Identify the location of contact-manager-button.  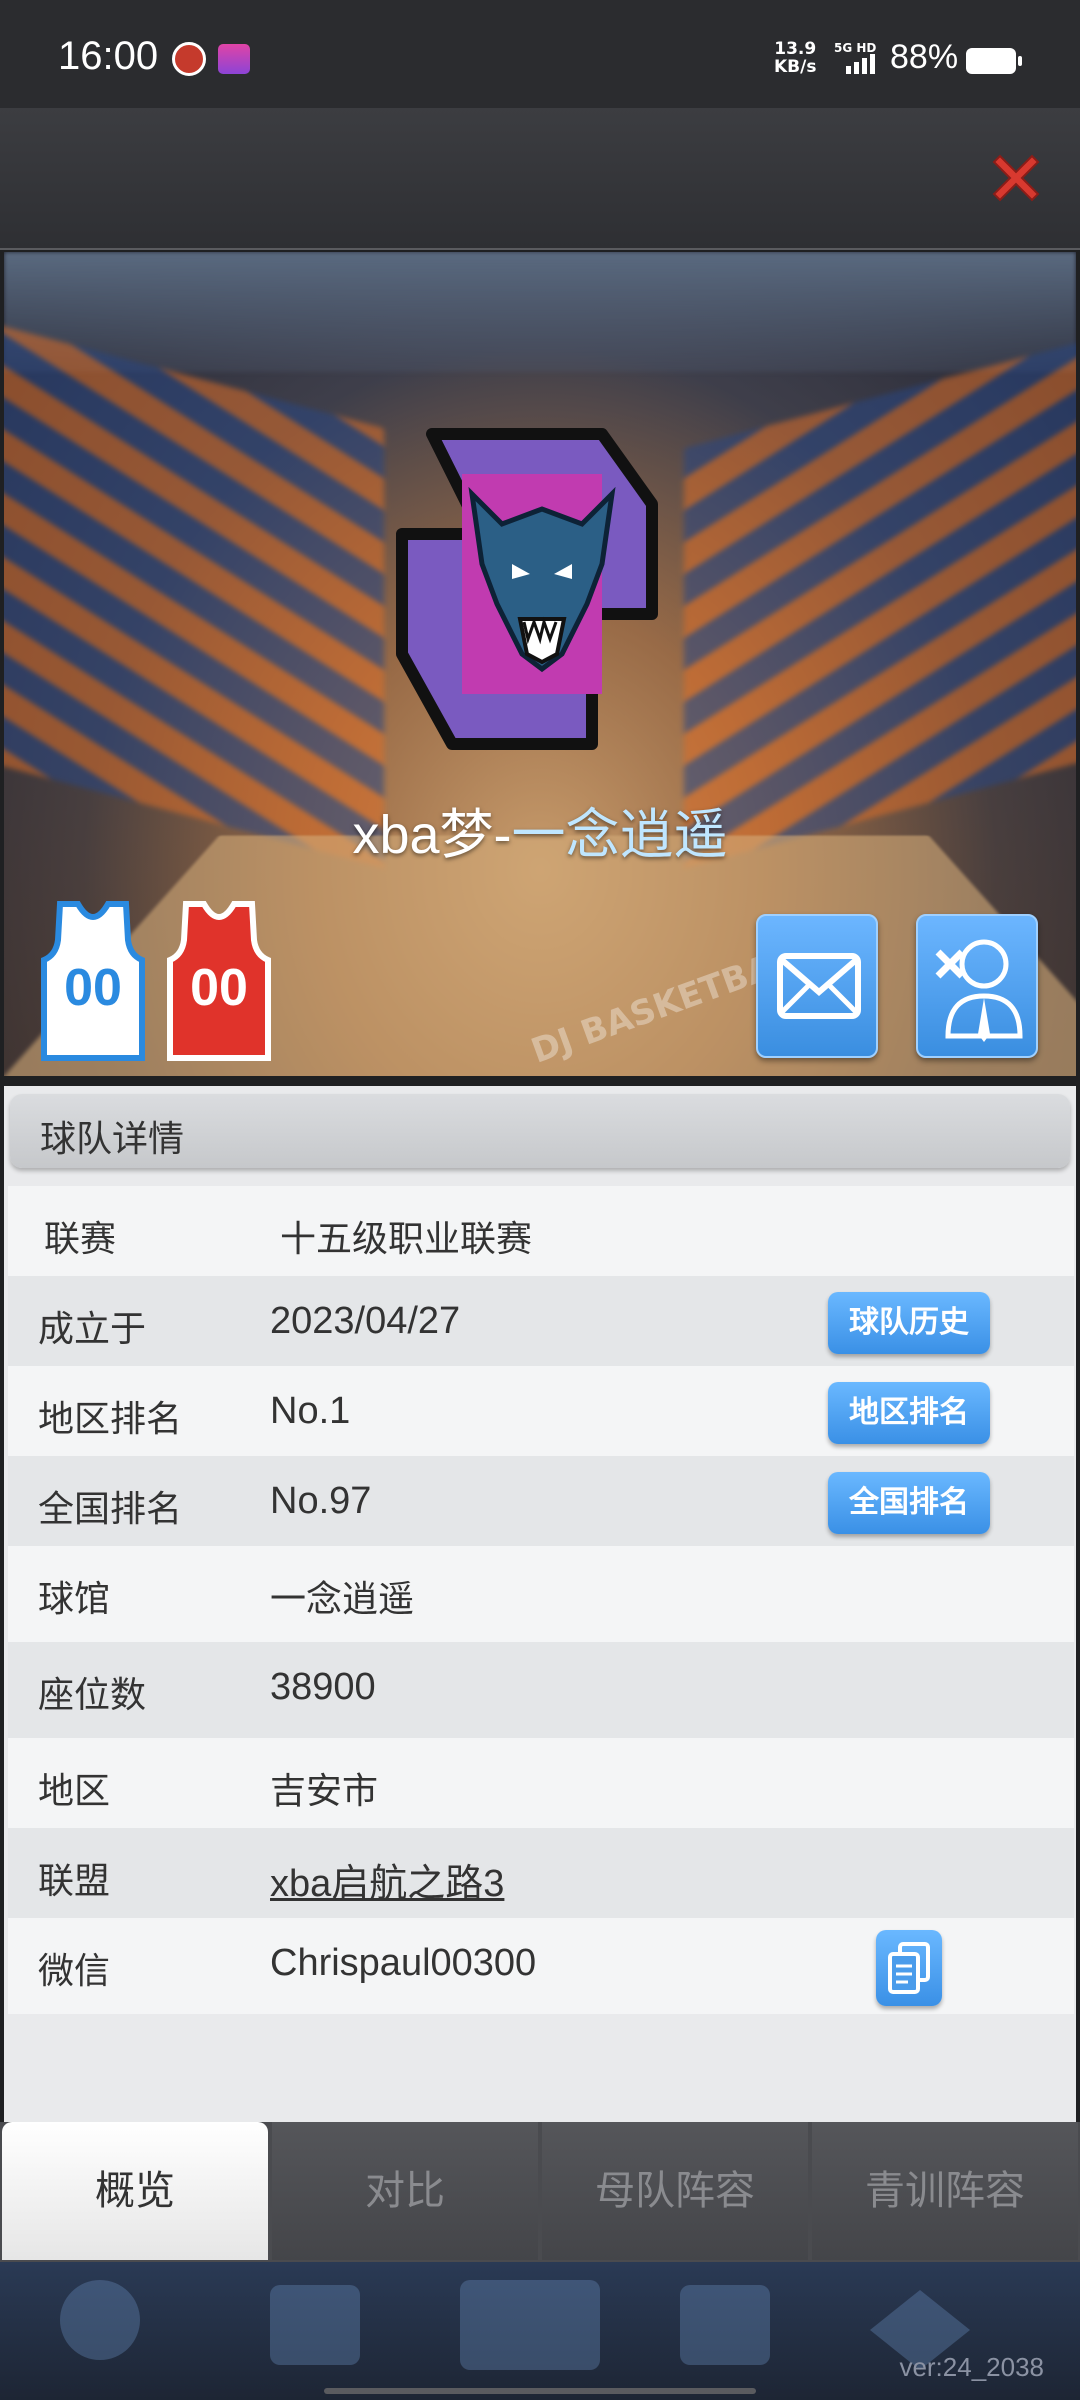
(977, 986).